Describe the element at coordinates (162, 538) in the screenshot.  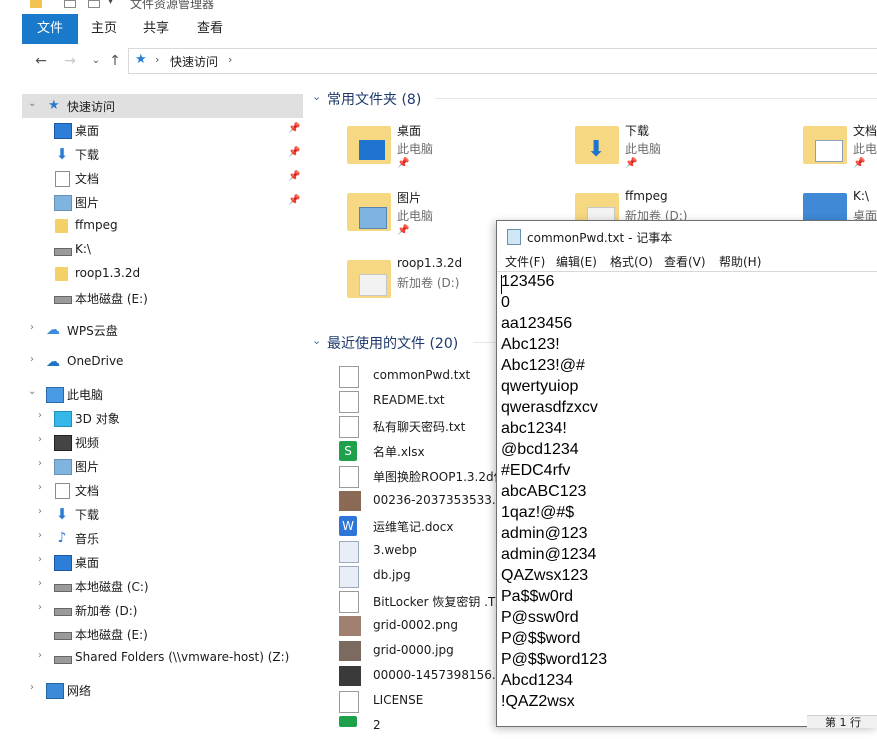
I see `sidebar-item-music: › ♪ 音乐` at that location.